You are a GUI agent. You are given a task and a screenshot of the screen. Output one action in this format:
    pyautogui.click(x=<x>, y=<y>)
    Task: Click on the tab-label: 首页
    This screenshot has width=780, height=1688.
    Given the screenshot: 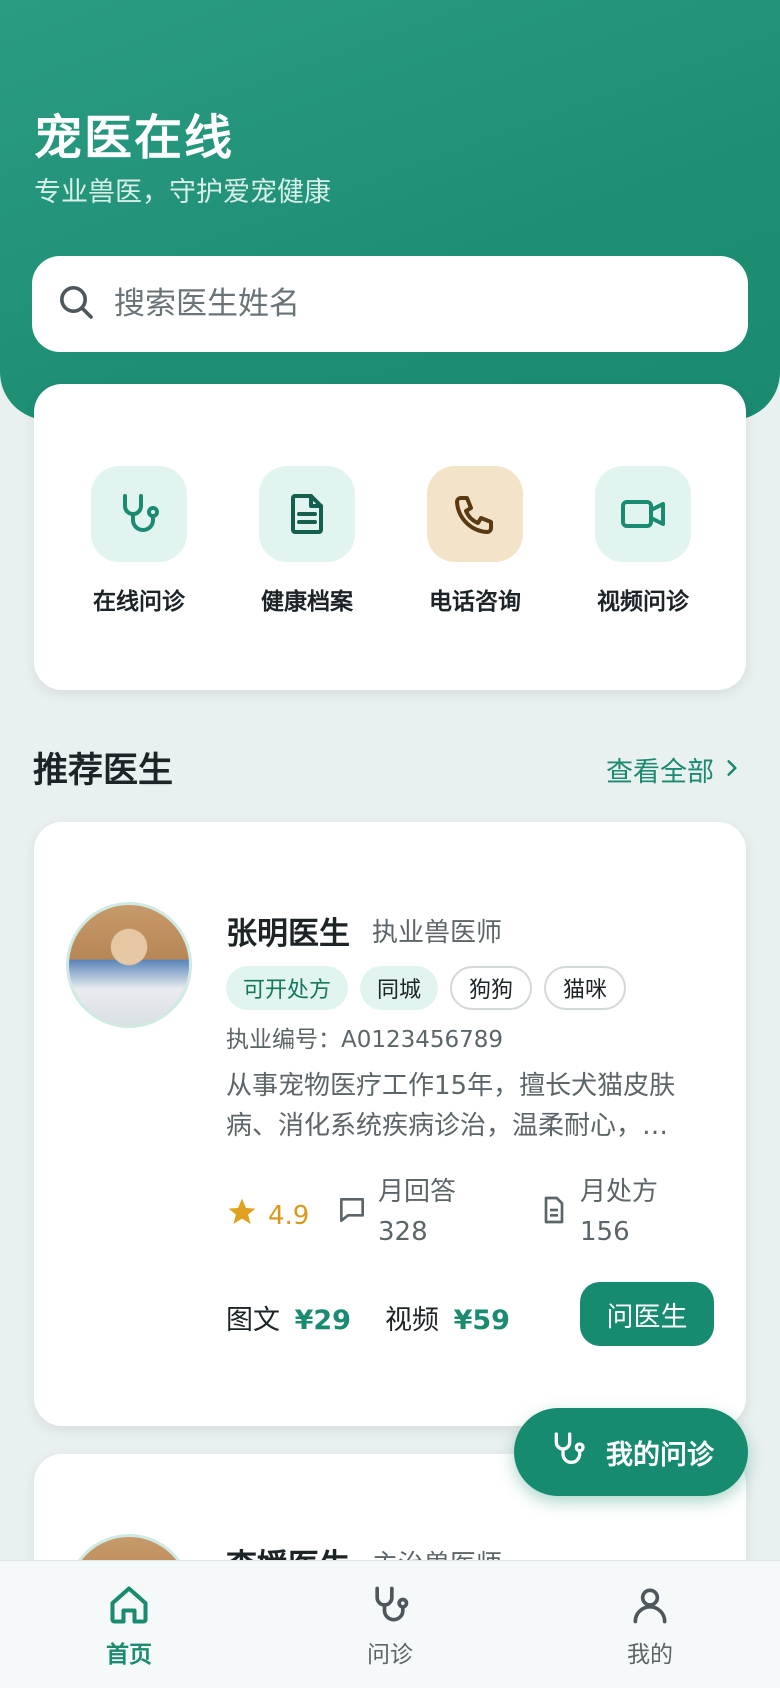 What is the action you would take?
    pyautogui.click(x=129, y=1655)
    